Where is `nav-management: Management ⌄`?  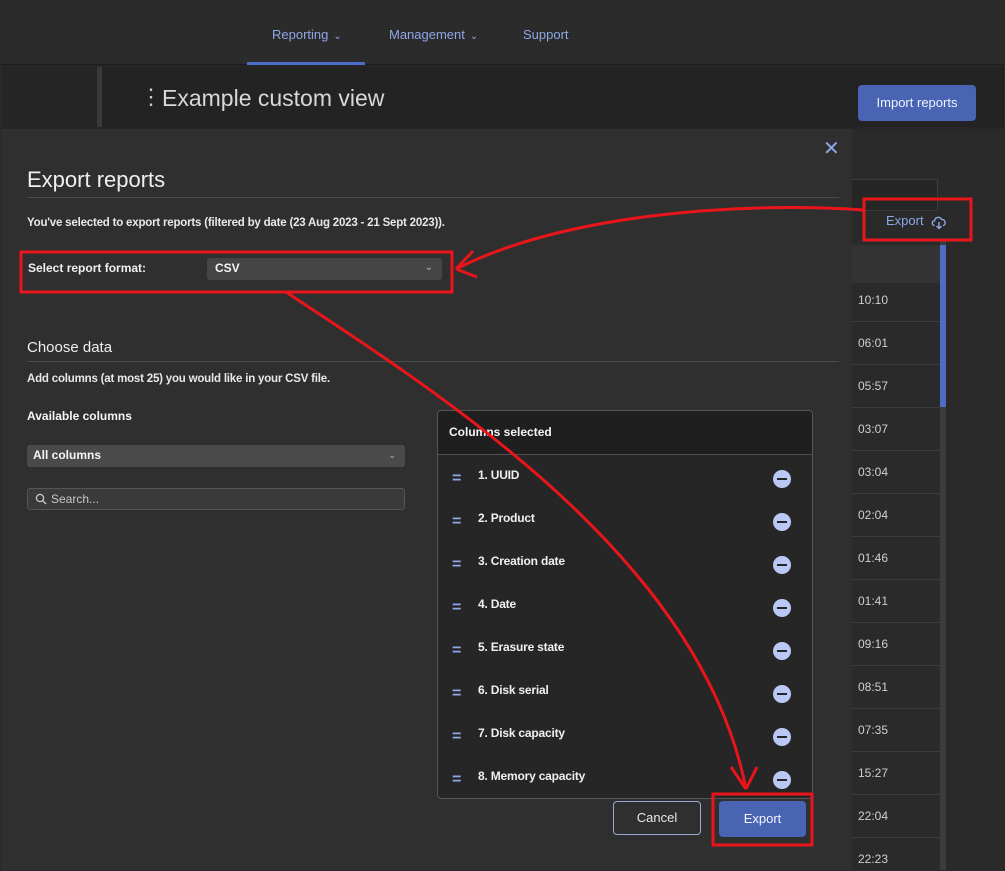
nav-management: Management ⌄ is located at coordinates (433, 34).